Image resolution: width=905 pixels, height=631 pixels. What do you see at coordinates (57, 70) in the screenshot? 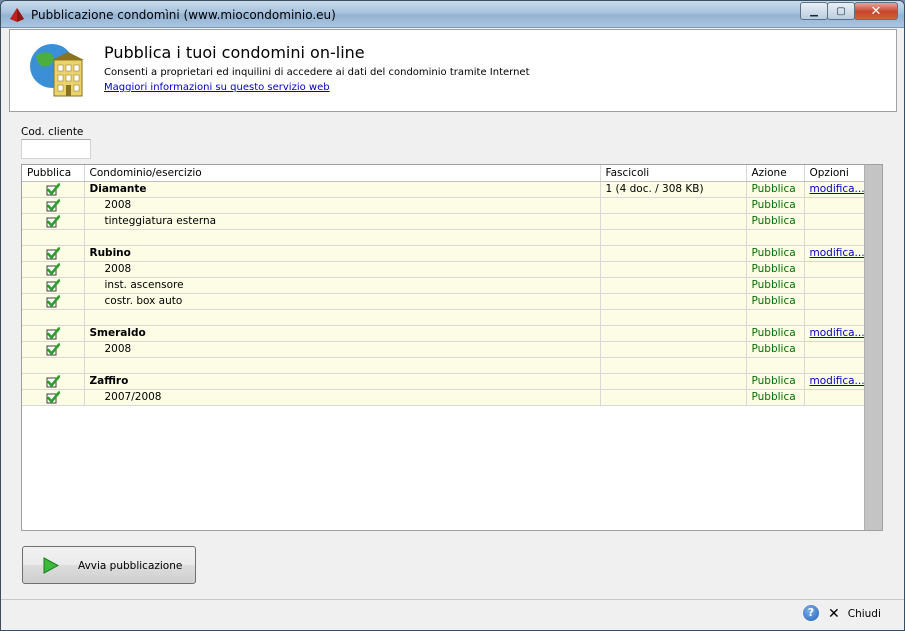
I see `globe-building-icon` at bounding box center [57, 70].